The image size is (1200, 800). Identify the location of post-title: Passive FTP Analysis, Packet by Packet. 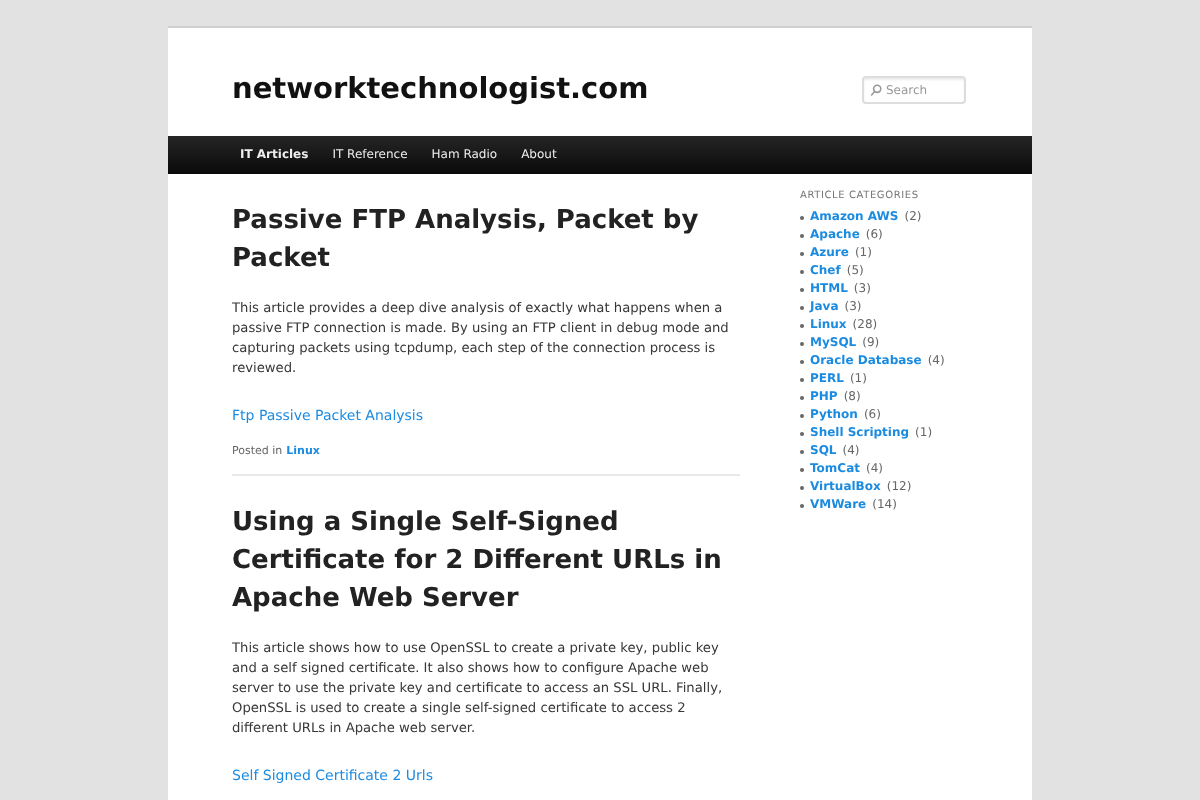
(486, 240).